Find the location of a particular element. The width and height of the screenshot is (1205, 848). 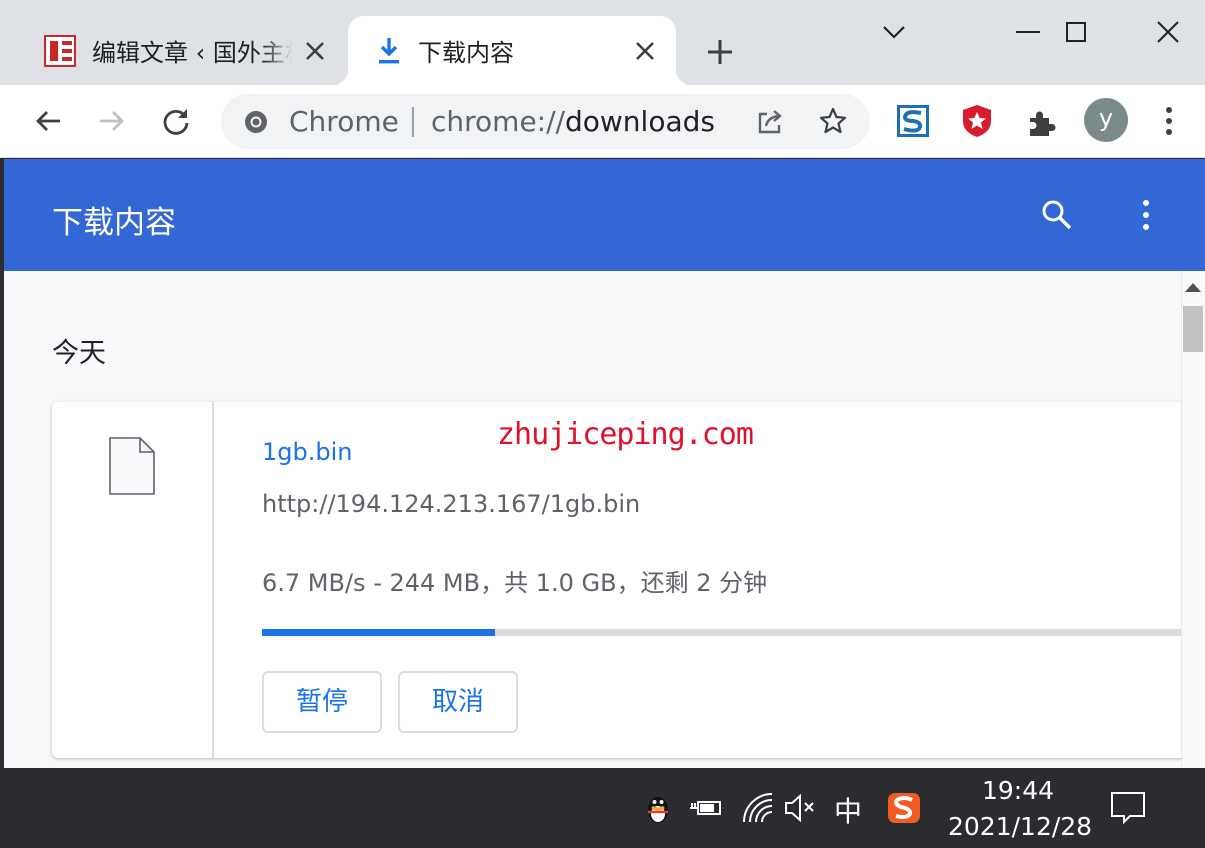

tab-downloads: 下载内容 is located at coordinates (512, 50).